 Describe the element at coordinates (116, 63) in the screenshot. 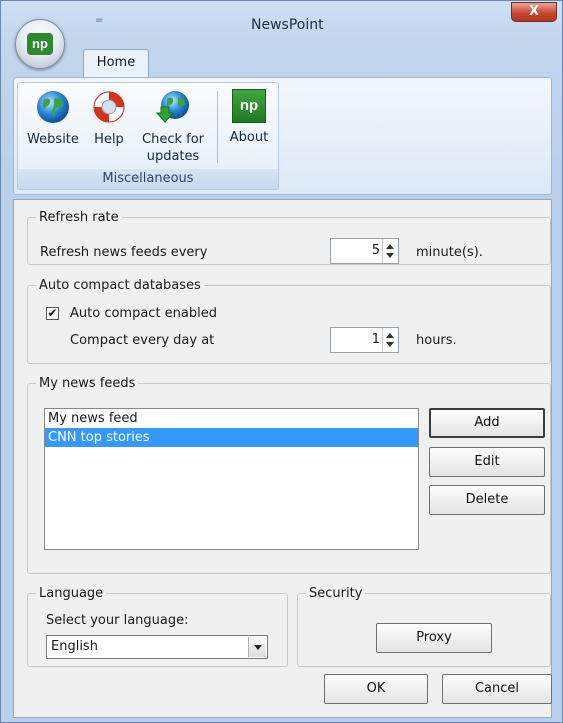

I see `tab-home: Home` at that location.